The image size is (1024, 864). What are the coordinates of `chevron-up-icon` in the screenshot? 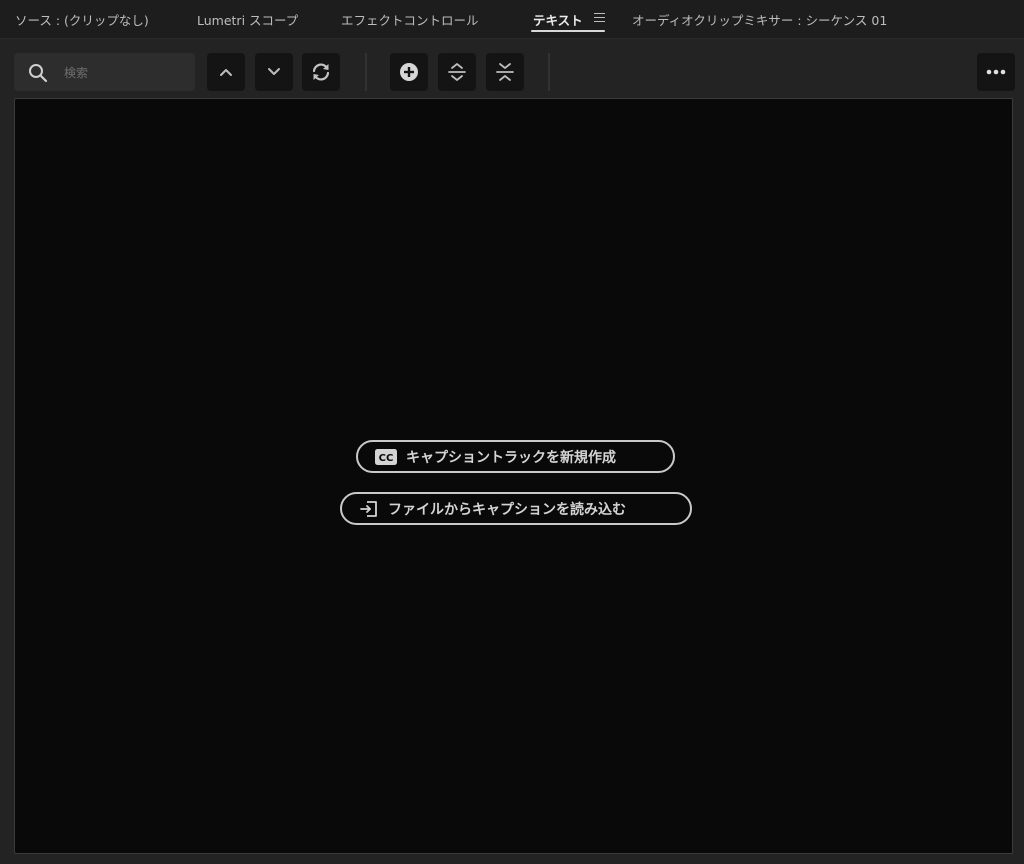 It's located at (226, 72).